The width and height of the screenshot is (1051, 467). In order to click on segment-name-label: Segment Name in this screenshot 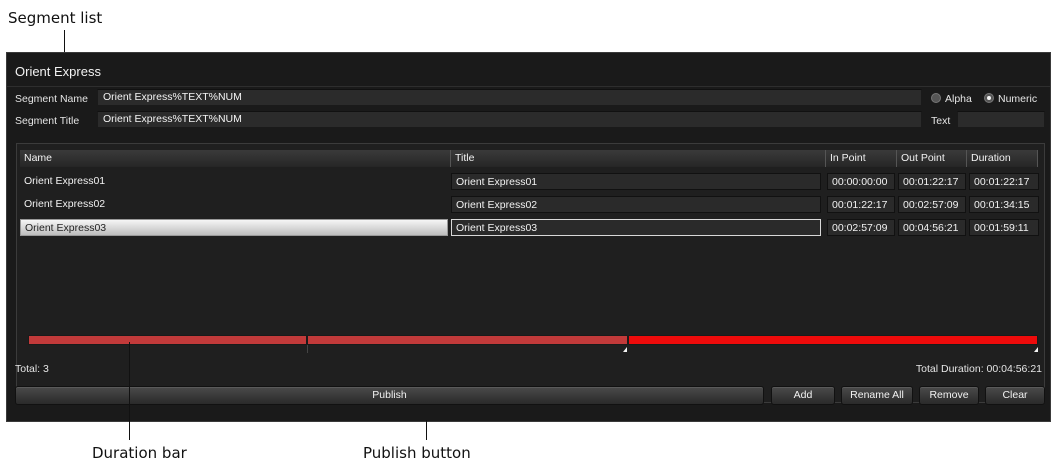, I will do `click(51, 99)`.